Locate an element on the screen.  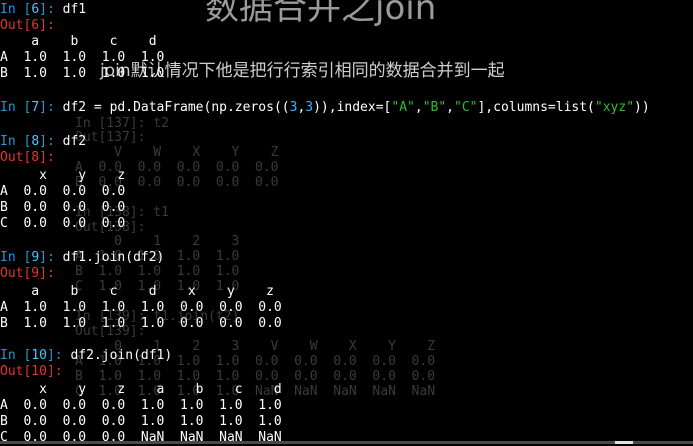
output-prompt: Out[6]: is located at coordinates (27, 25).